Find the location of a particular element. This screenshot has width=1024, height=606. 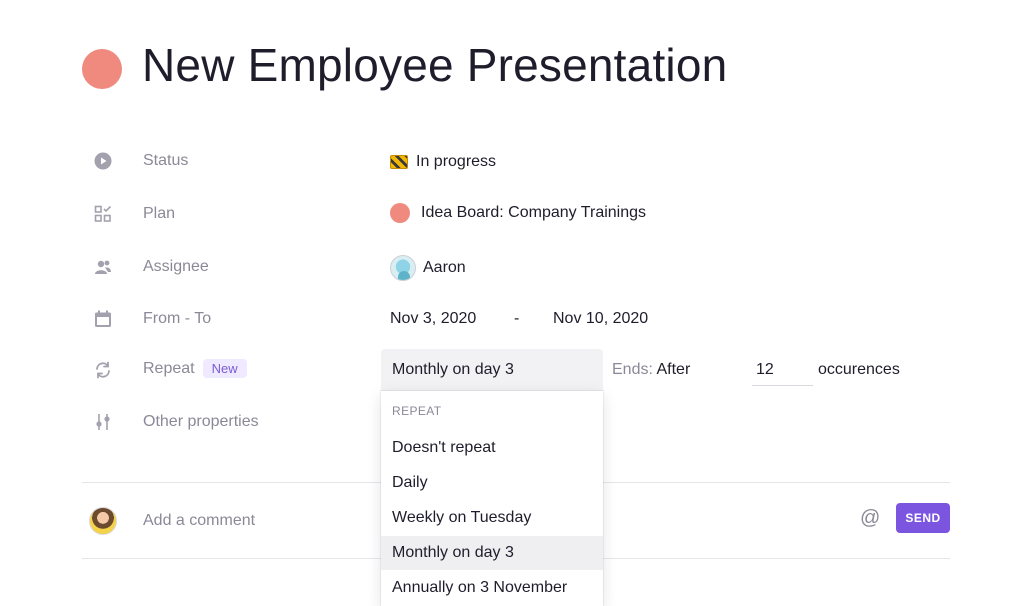

plan-grid-icon is located at coordinates (103, 214).